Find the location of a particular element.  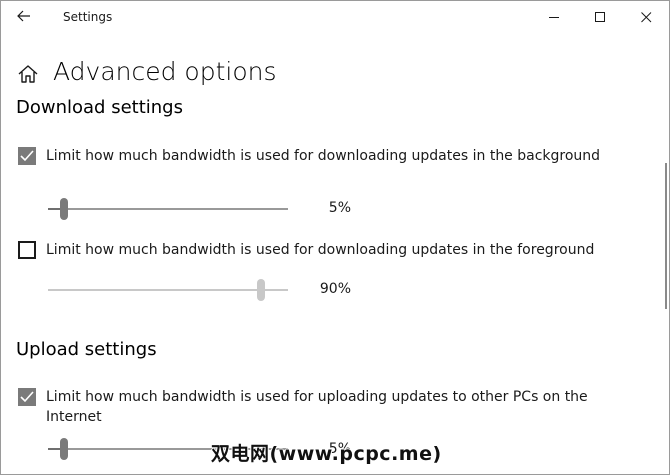

close-icon is located at coordinates (646, 17).